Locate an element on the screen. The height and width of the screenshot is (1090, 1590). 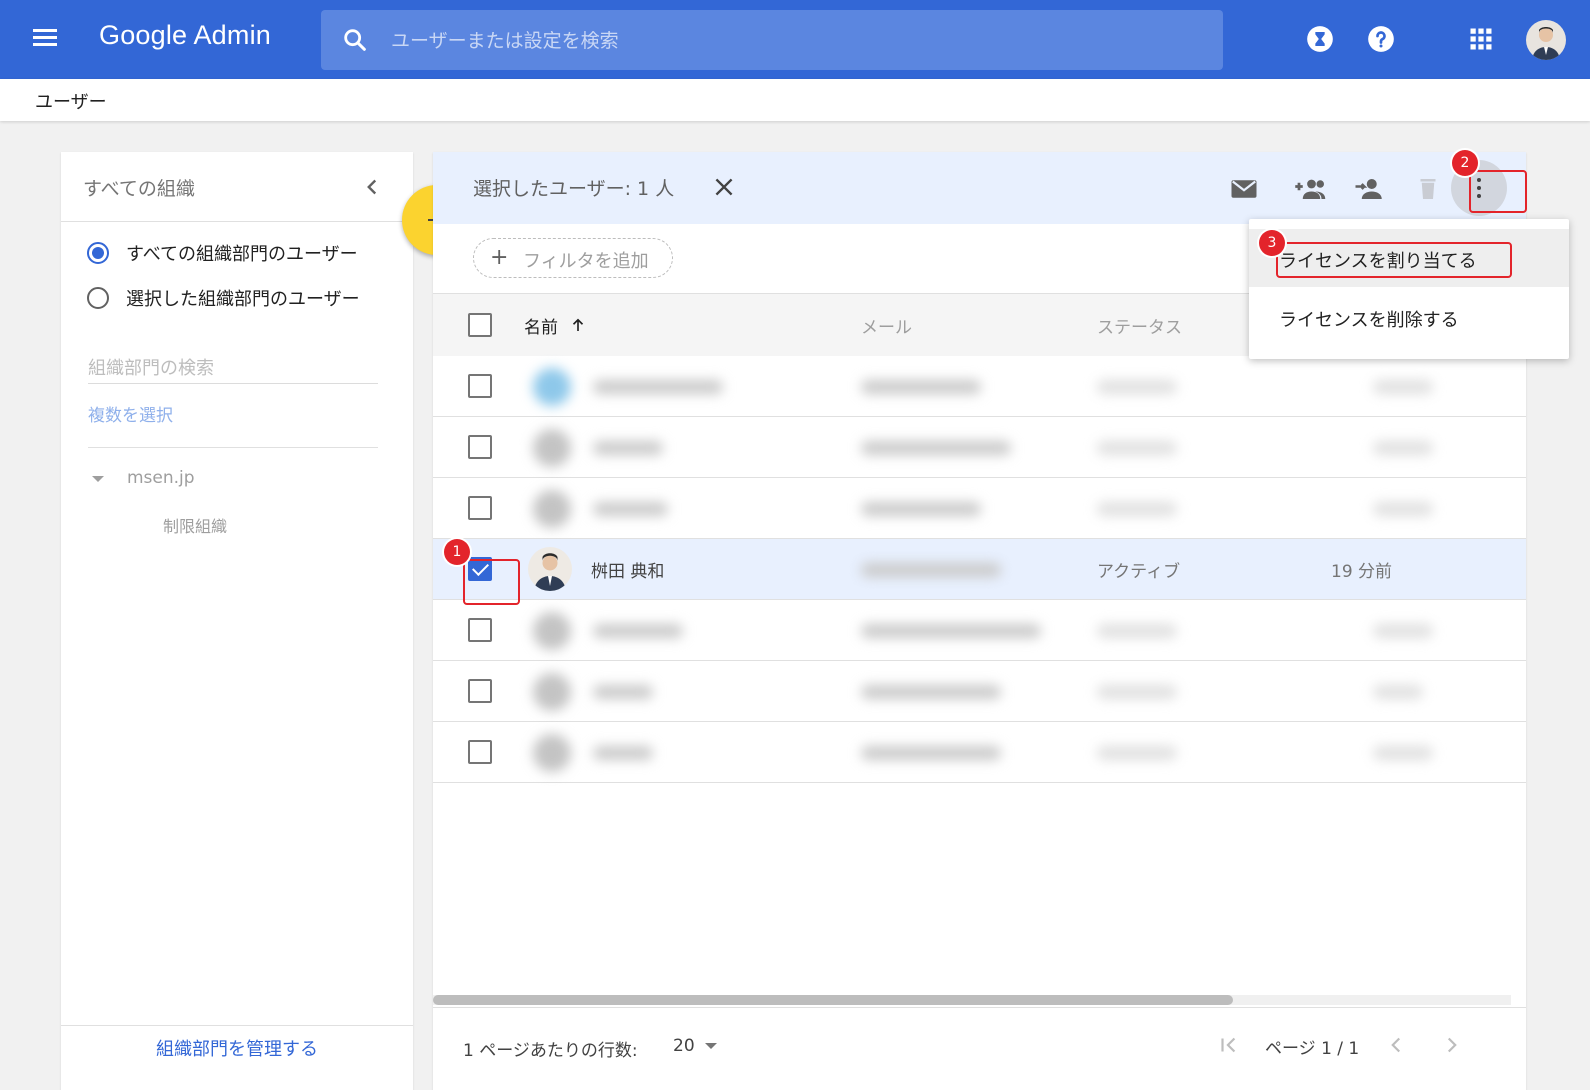
annotation-badge-1: 1 is located at coordinates (457, 552).